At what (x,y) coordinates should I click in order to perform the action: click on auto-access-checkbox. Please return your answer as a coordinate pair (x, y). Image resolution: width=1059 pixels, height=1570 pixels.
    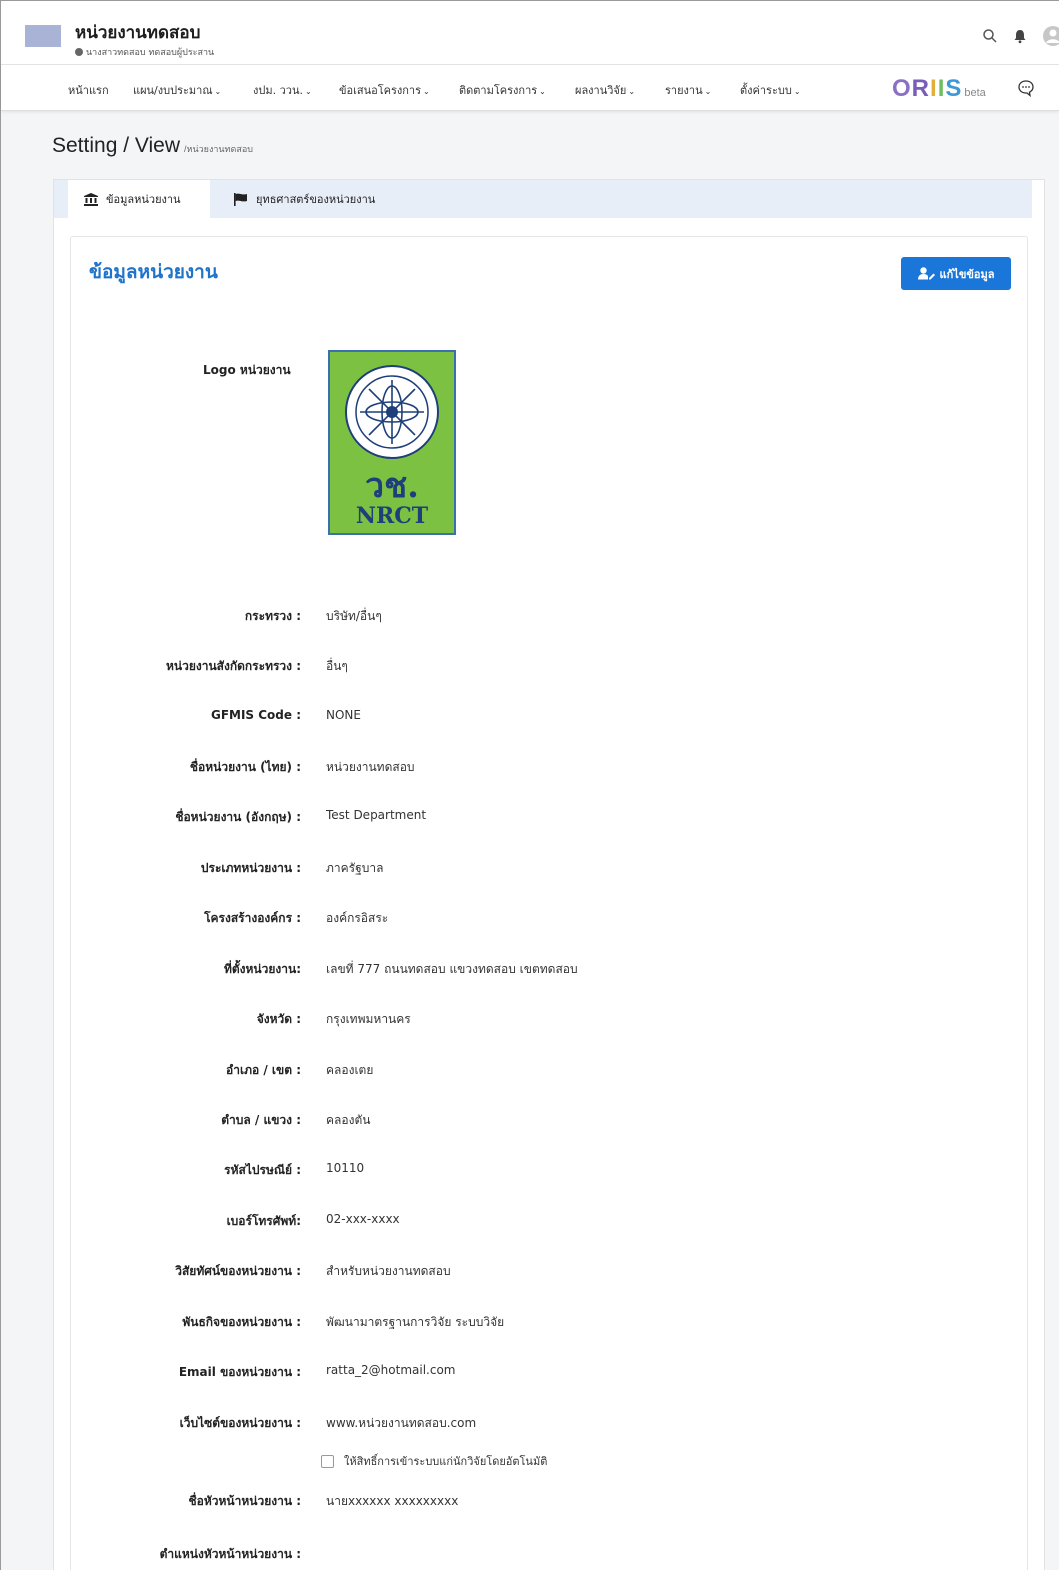
    Looking at the image, I should click on (327, 1461).